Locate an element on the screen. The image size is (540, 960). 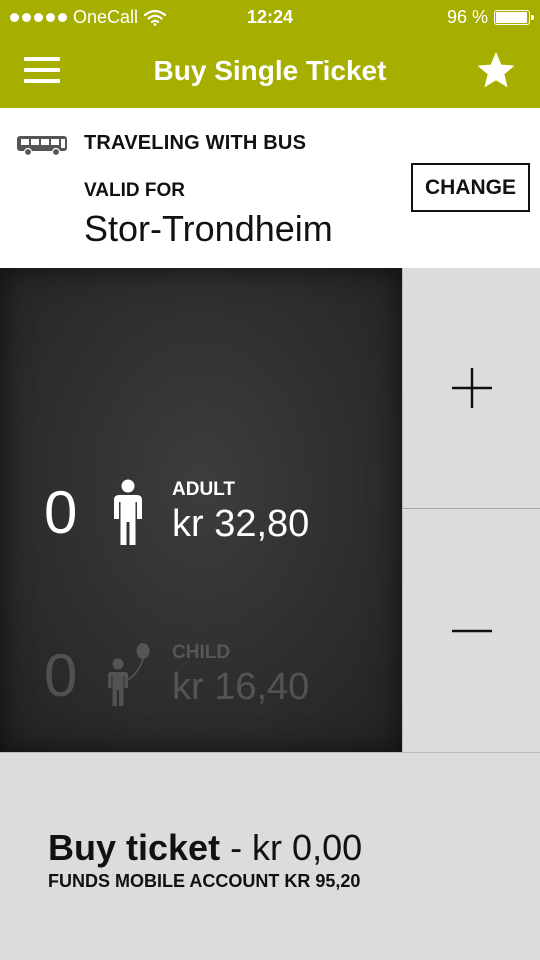
travel-mode-label: TRAVELING WITH BUS is located at coordinates (195, 143).